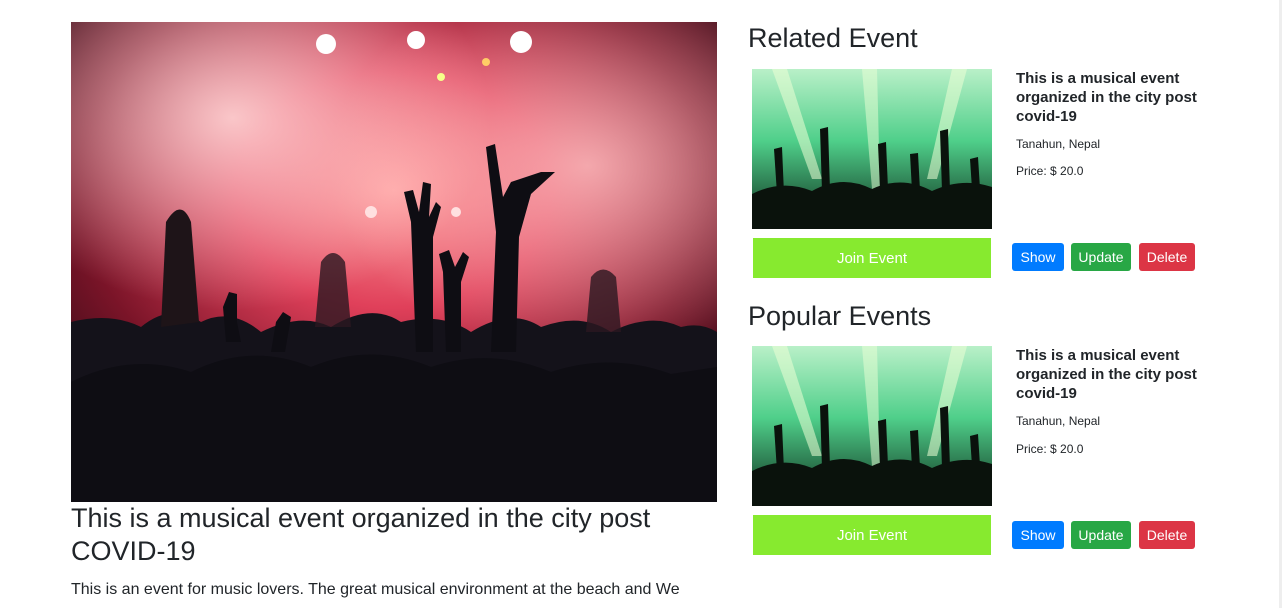 The height and width of the screenshot is (608, 1282). What do you see at coordinates (872, 535) in the screenshot?
I see `popular-join-event-button: Join Event` at bounding box center [872, 535].